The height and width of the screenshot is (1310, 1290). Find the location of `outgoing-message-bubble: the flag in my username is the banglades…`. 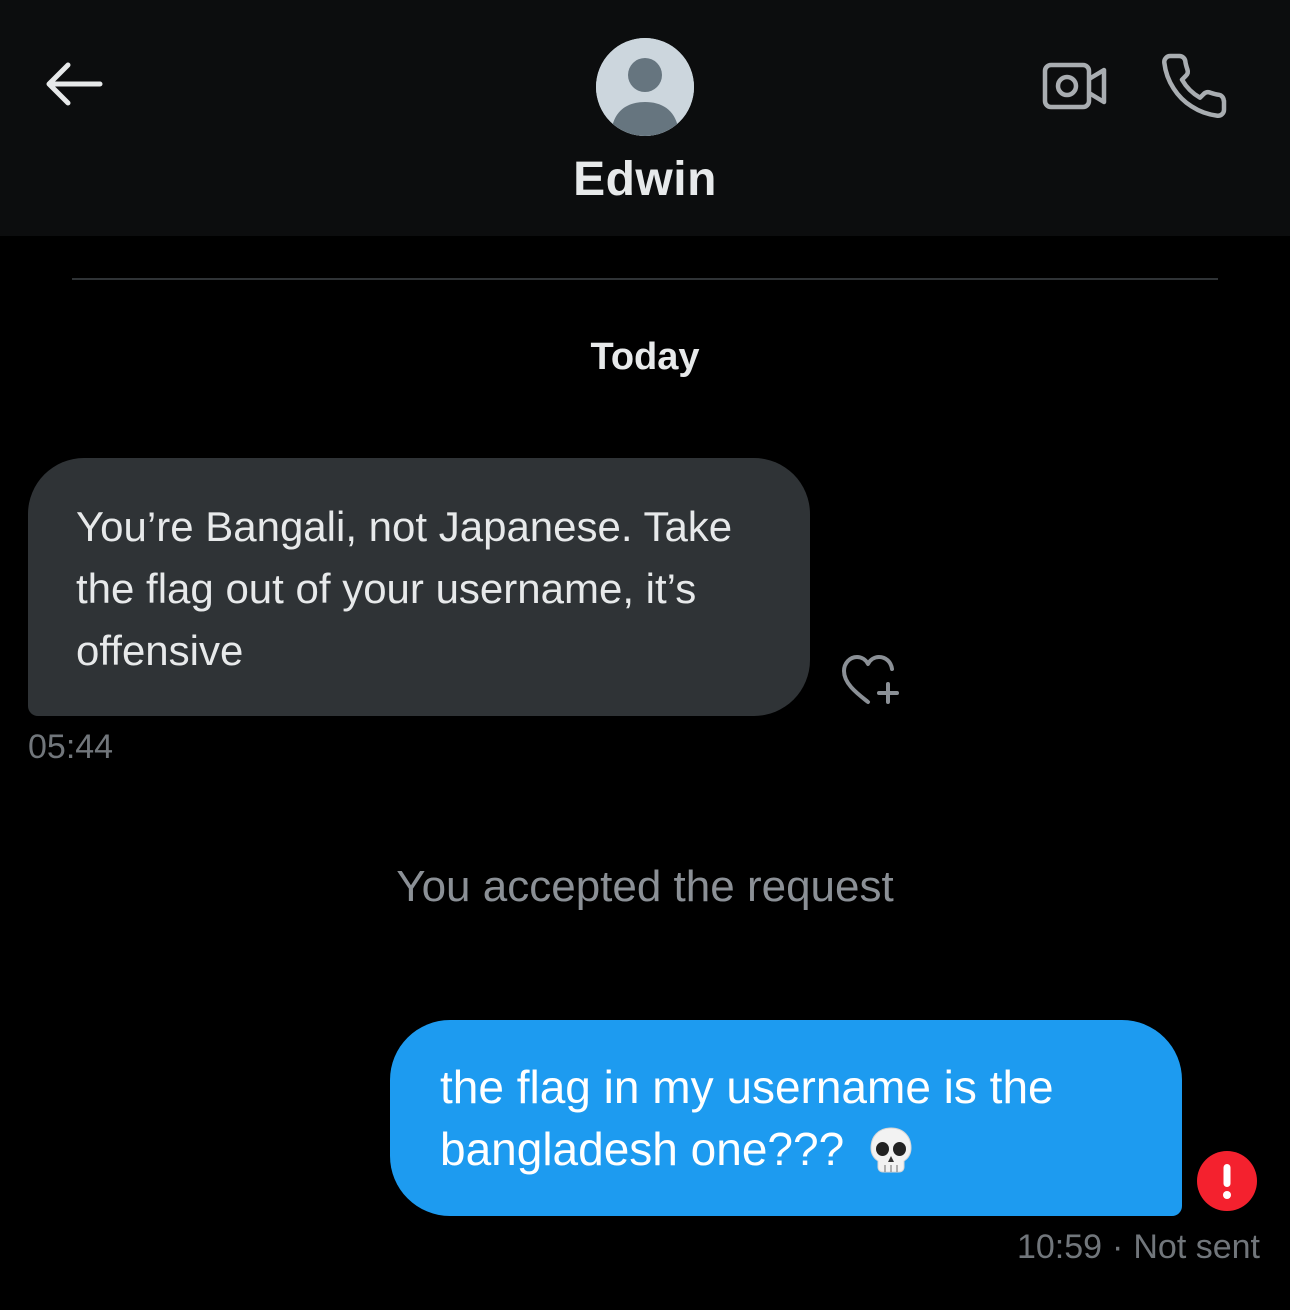

outgoing-message-bubble: the flag in my username is the banglades… is located at coordinates (786, 1118).